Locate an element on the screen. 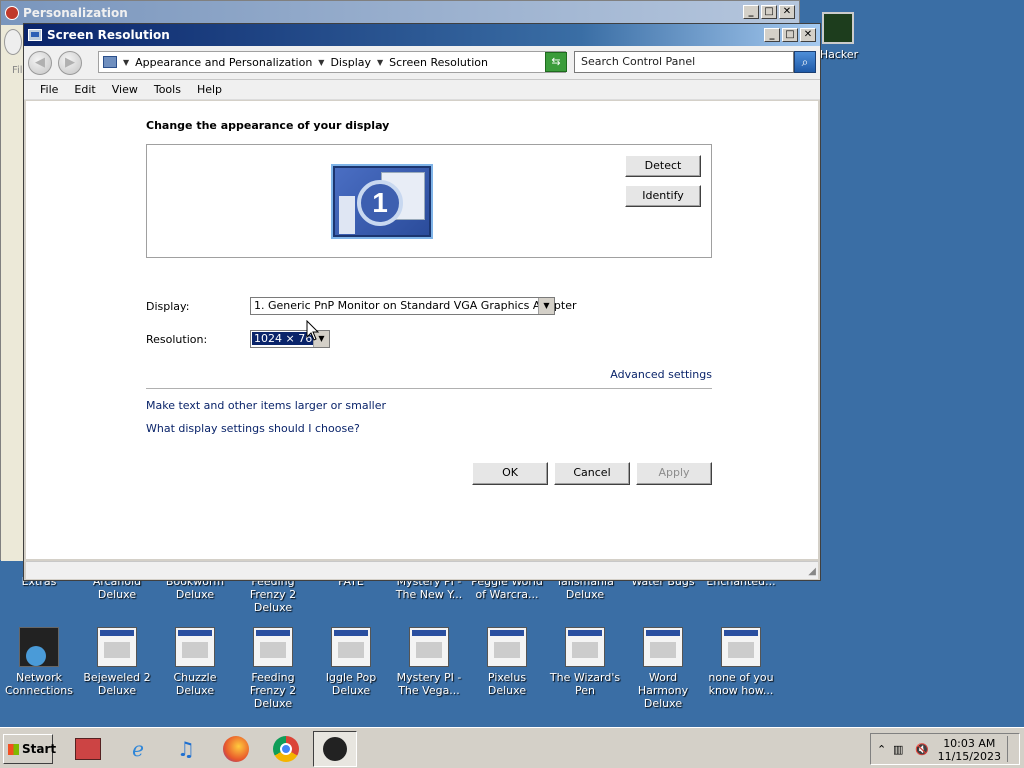 The image size is (1024, 768). bg-minimize-button: _ is located at coordinates (751, 12).